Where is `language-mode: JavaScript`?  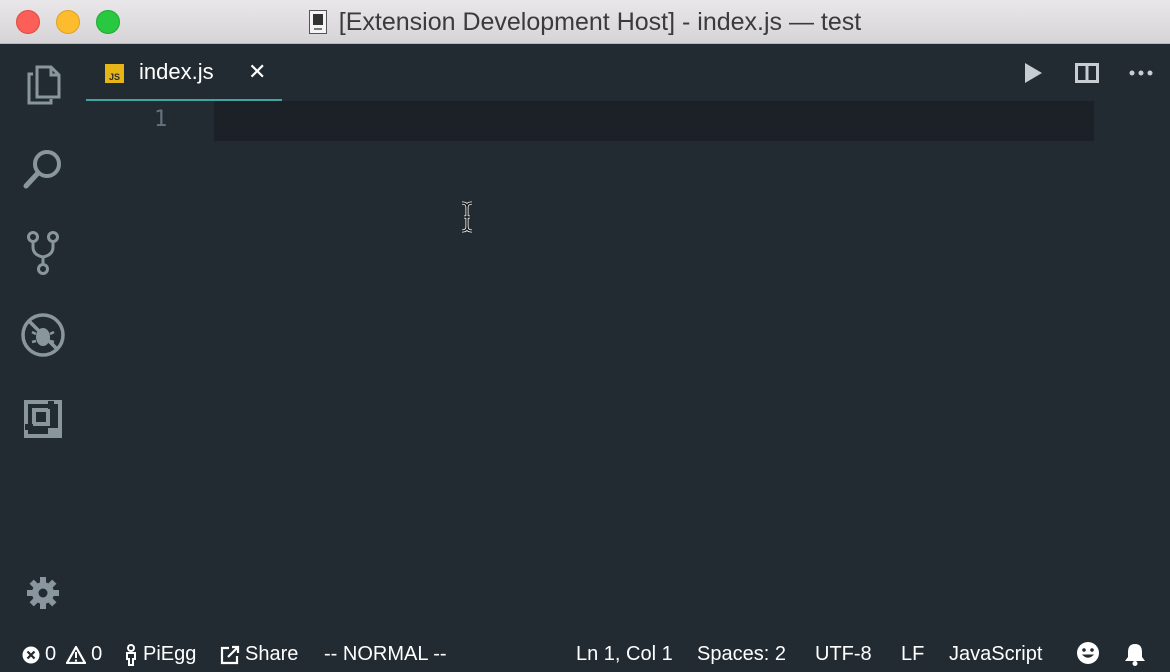 language-mode: JavaScript is located at coordinates (995, 654).